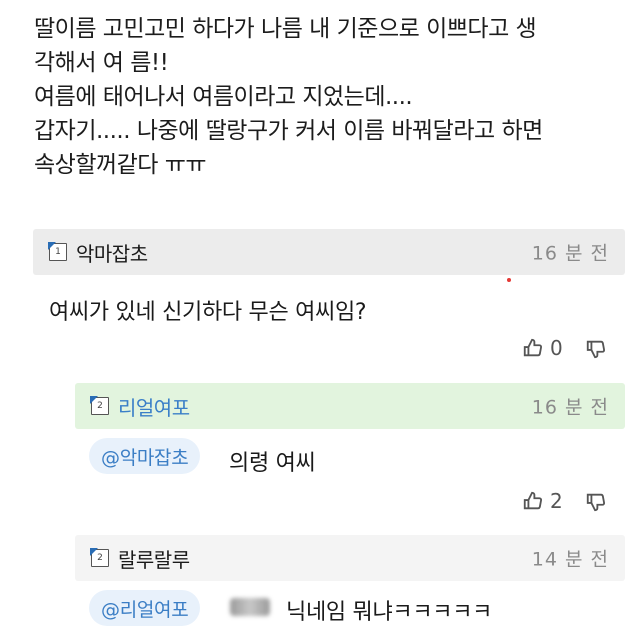 This screenshot has height=641, width=640. Describe the element at coordinates (350, 406) in the screenshot. I see `reply-header: 2 리얼여포 16 분 전` at that location.